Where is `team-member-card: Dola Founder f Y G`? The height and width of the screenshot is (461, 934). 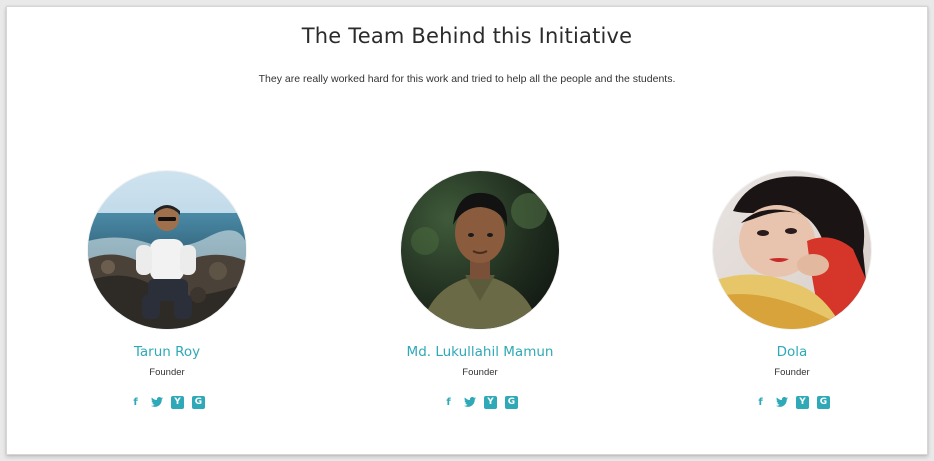
team-member-card: Dola Founder f Y G is located at coordinates (792, 290).